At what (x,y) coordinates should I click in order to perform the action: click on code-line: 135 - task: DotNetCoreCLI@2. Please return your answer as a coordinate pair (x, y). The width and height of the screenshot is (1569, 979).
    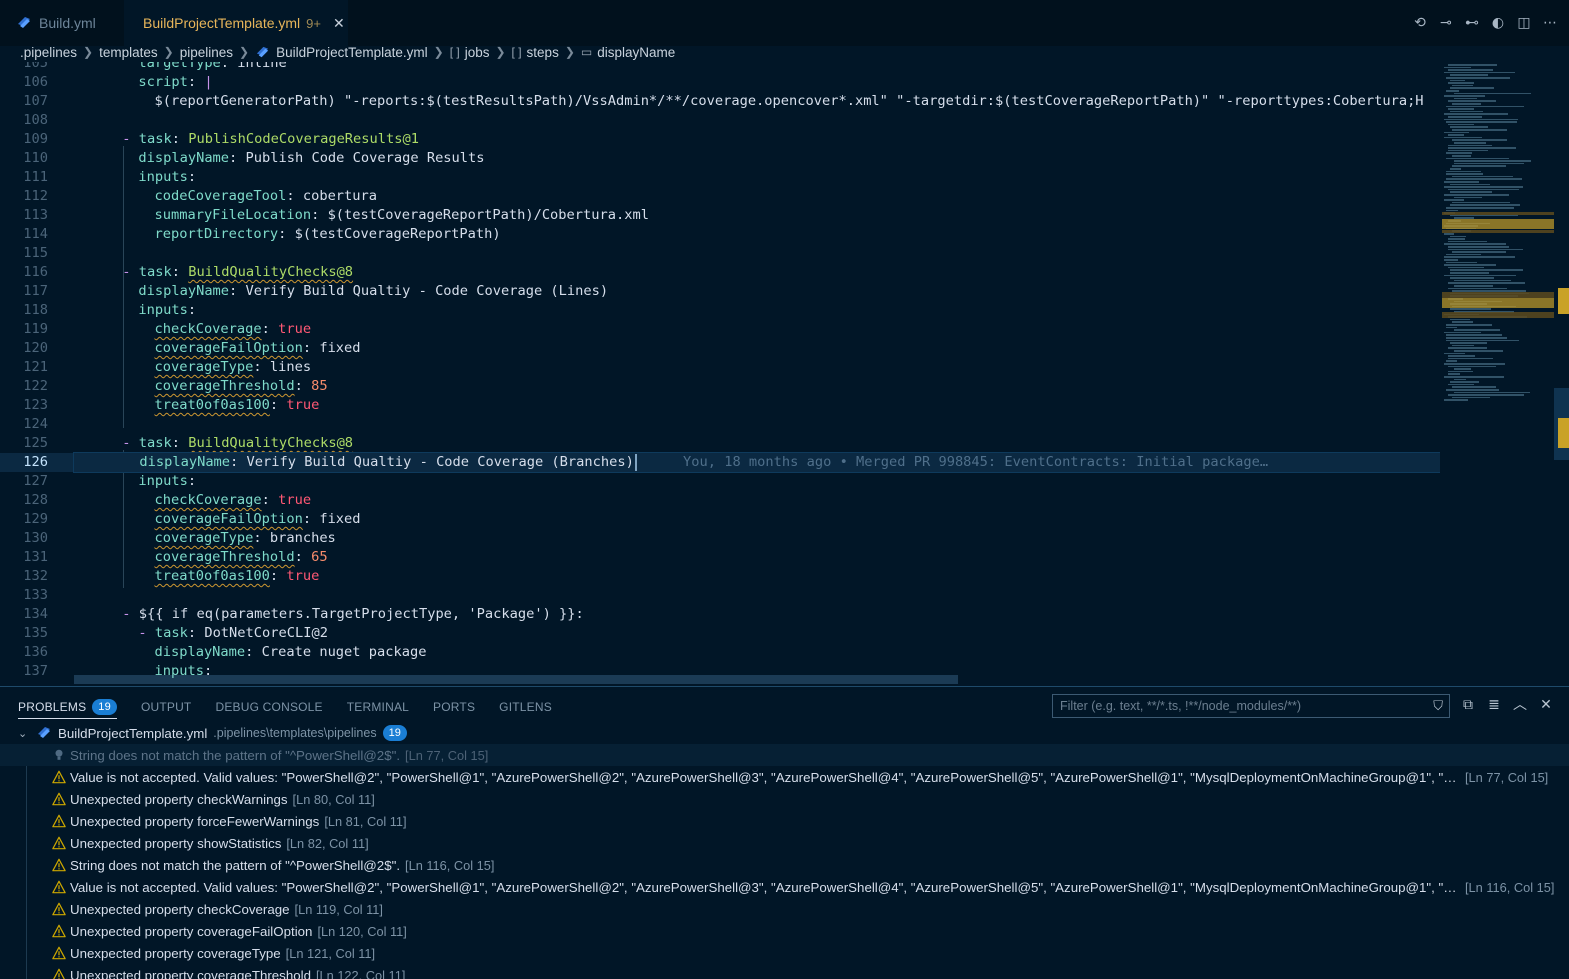
    Looking at the image, I should click on (720, 633).